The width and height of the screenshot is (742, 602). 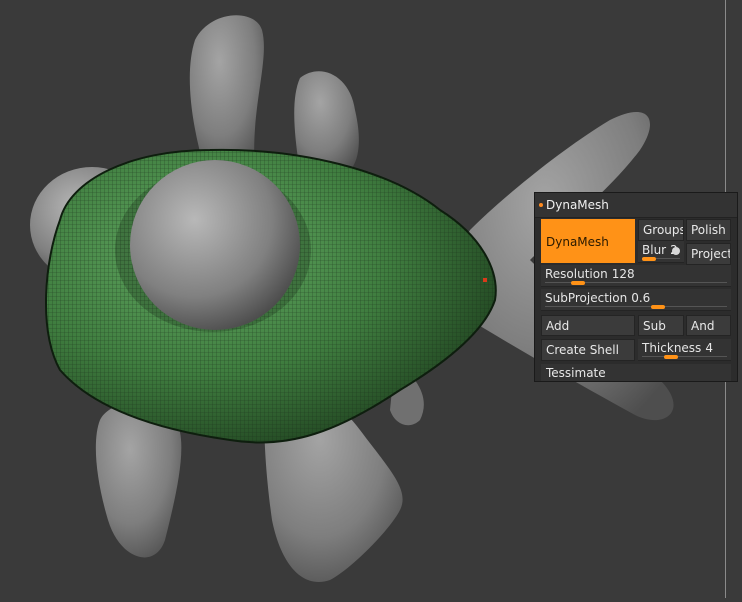 What do you see at coordinates (636, 372) in the screenshot?
I see `tessimate-button: Tessimate` at bounding box center [636, 372].